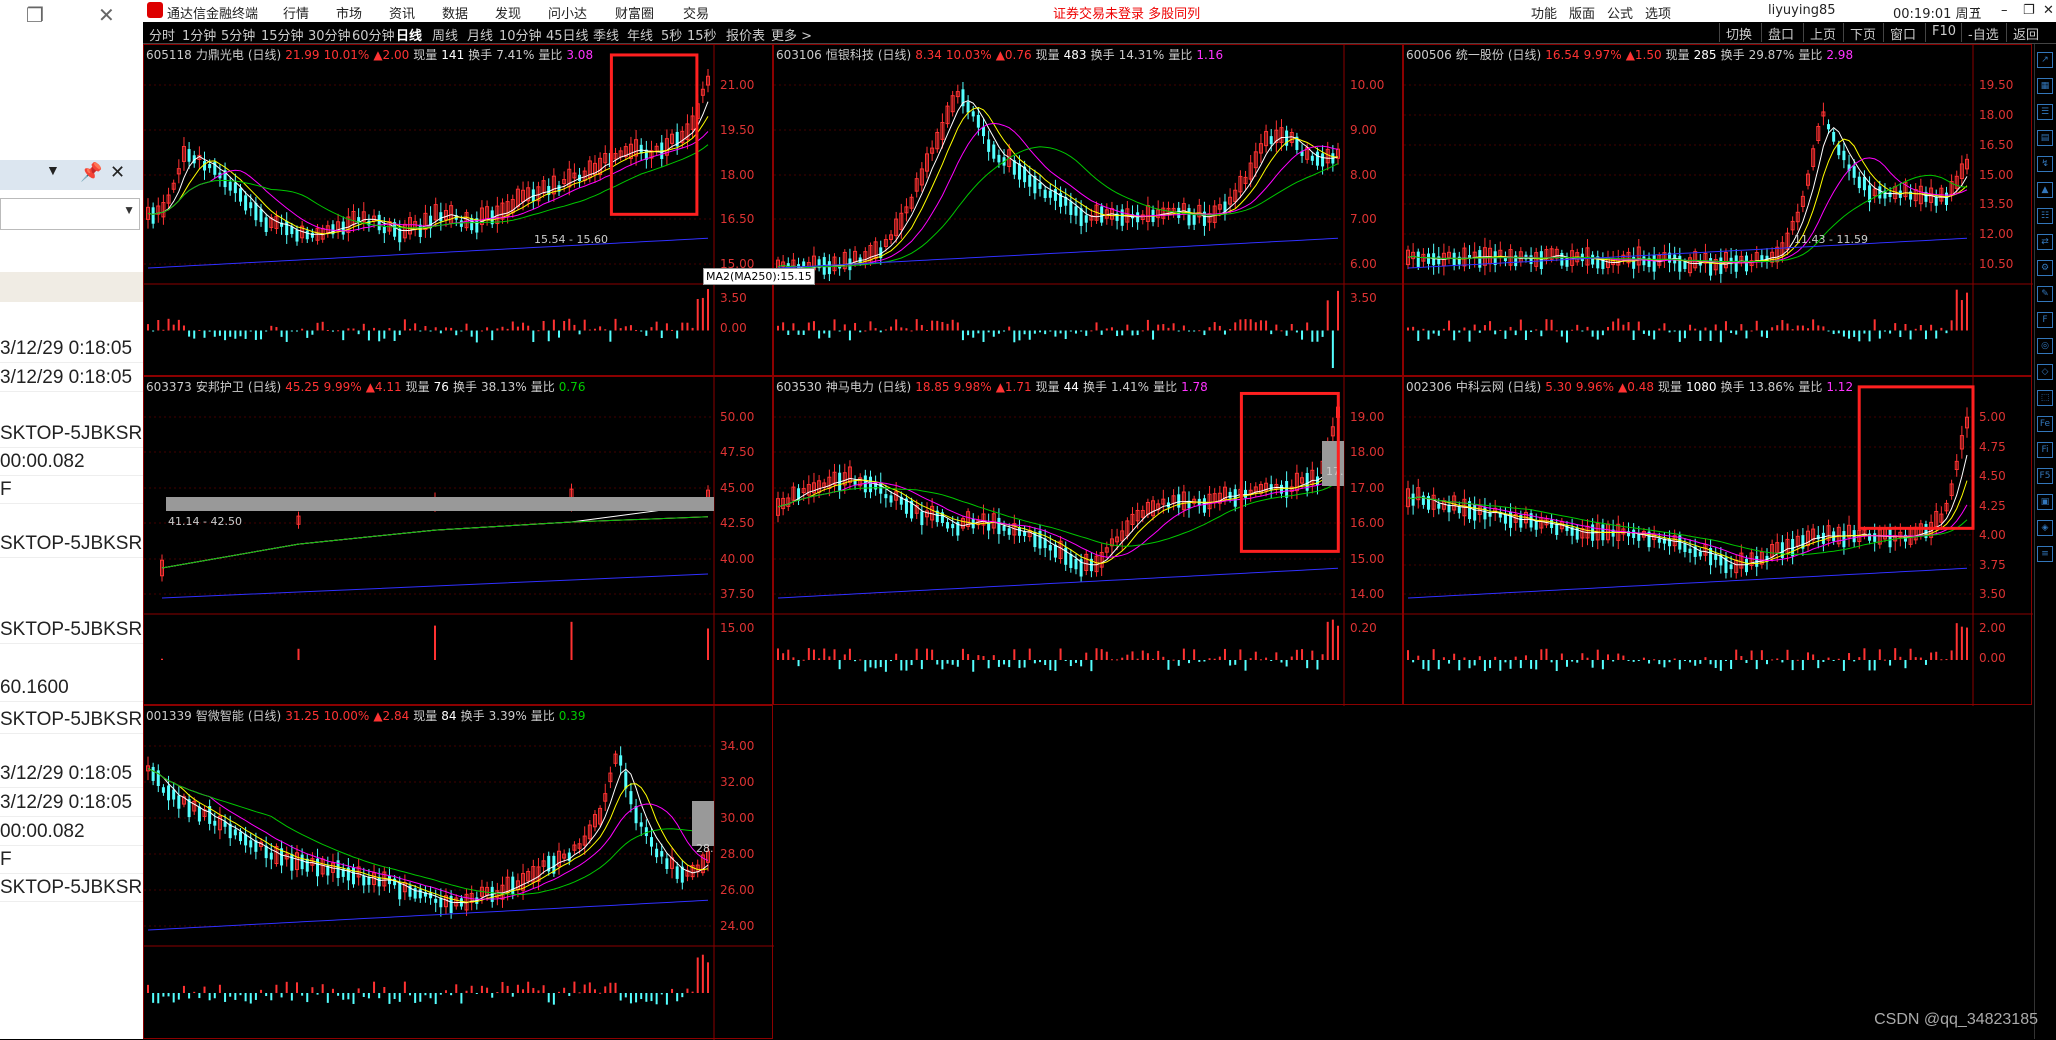 The height and width of the screenshot is (1040, 2056). Describe the element at coordinates (1862, 32) in the screenshot. I see `toolbar-btn-3: 下页` at that location.